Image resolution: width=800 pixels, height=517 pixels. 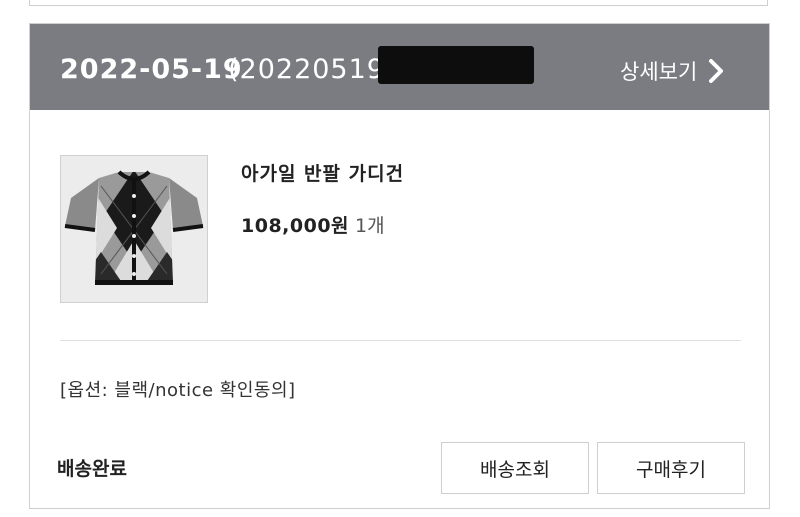 I want to click on order-detail-link: 상세보기, so click(x=672, y=71).